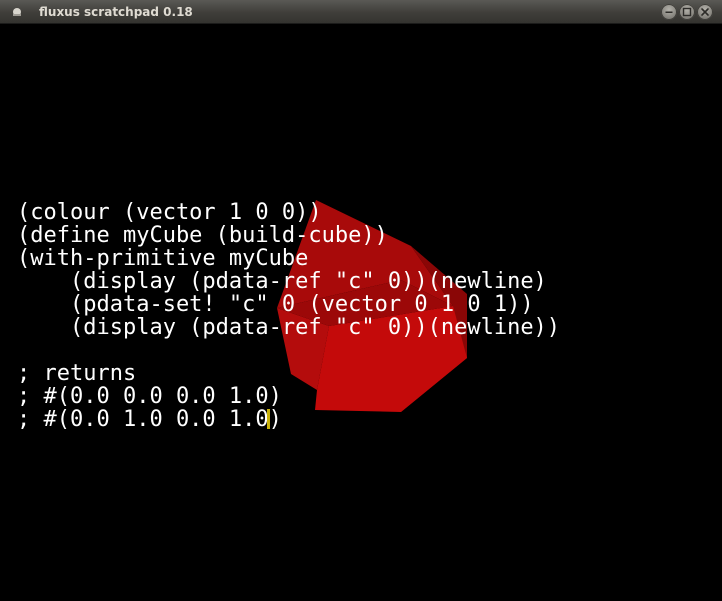  What do you see at coordinates (288, 281) in the screenshot?
I see `code-line: (display (pdata-ref "c" 0))(newline)` at bounding box center [288, 281].